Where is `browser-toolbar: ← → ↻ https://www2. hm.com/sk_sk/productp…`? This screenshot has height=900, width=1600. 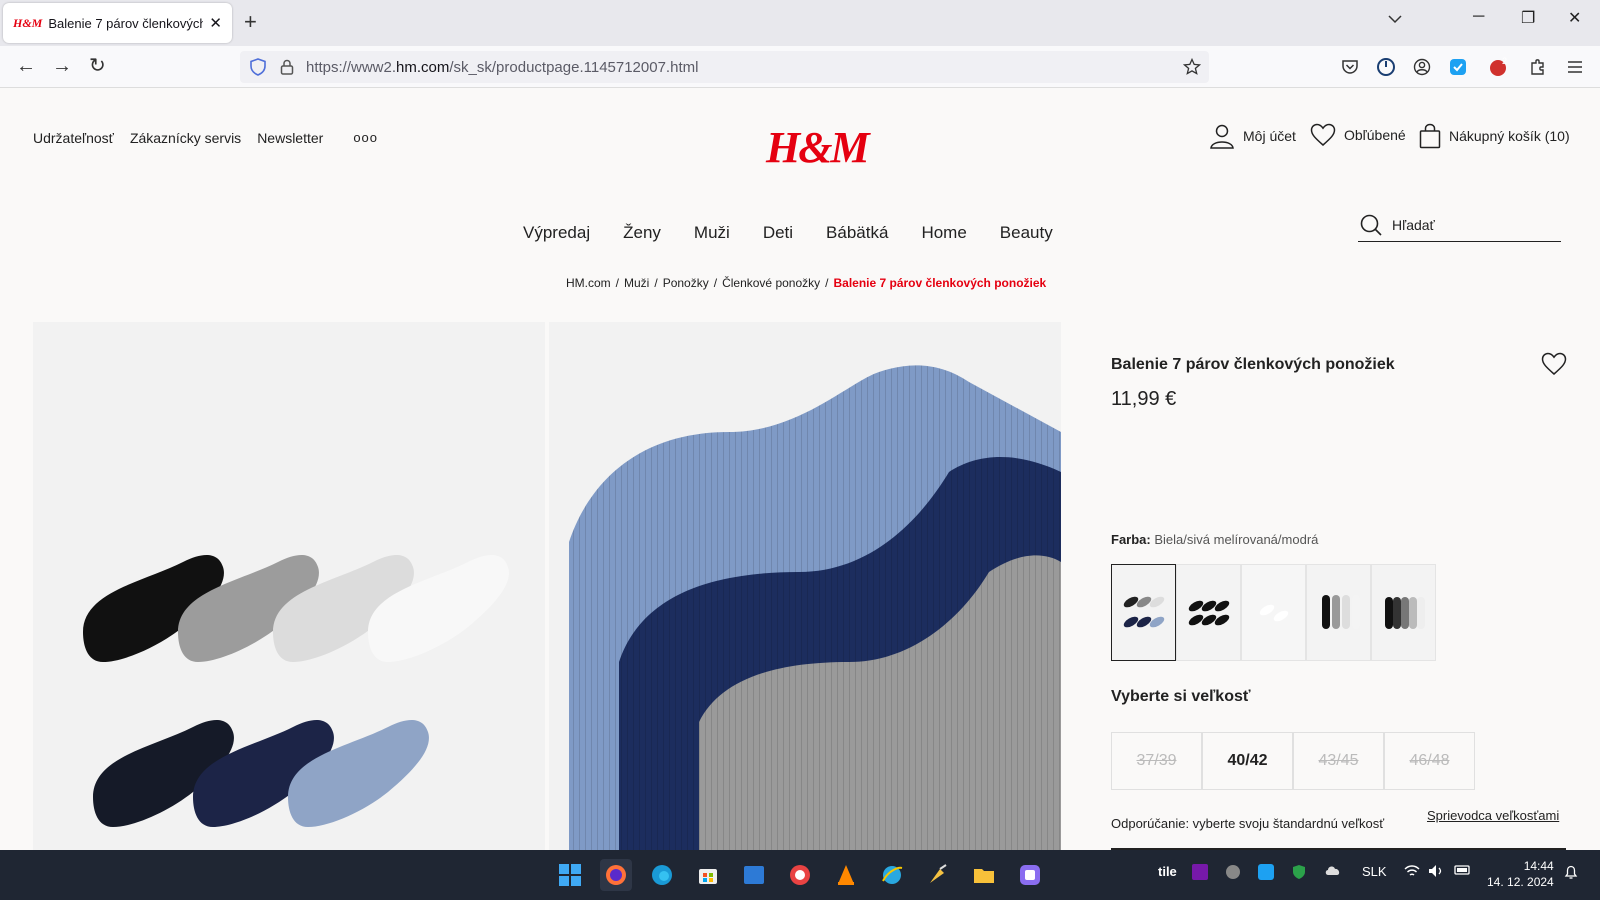
browser-toolbar: ← → ↻ https://www2. hm.com/sk_sk/productp… is located at coordinates (800, 67).